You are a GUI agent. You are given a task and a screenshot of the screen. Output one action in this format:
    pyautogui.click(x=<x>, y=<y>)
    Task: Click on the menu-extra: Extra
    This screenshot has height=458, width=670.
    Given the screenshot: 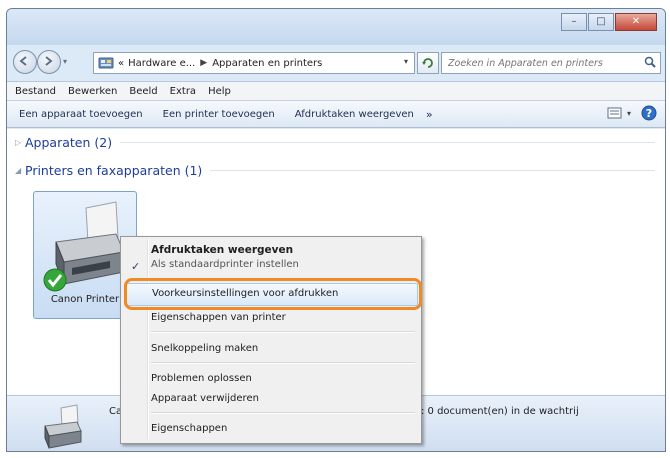 What is the action you would take?
    pyautogui.click(x=183, y=91)
    